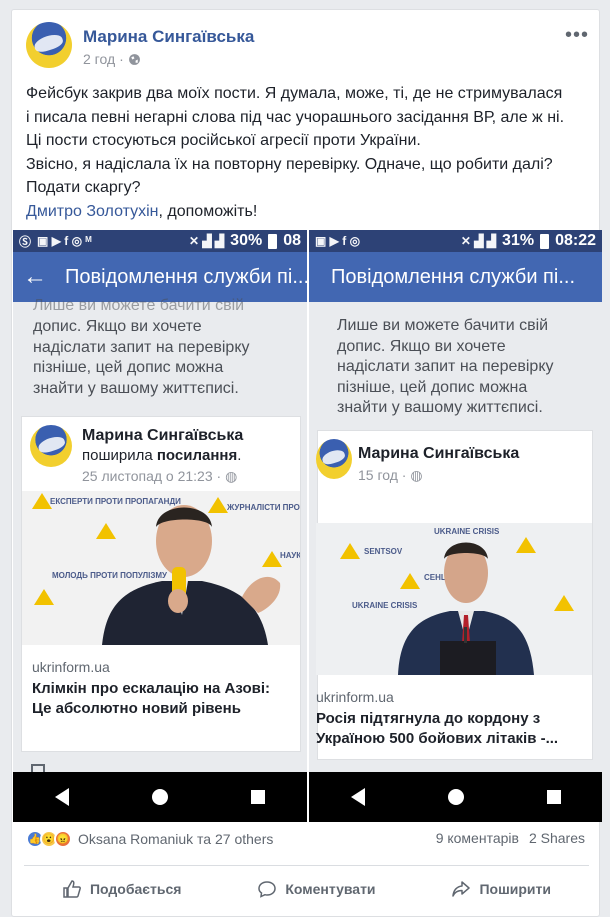 The height and width of the screenshot is (917, 610). Describe the element at coordinates (168, 37) in the screenshot. I see `author-name: Марина Сингаївська` at that location.